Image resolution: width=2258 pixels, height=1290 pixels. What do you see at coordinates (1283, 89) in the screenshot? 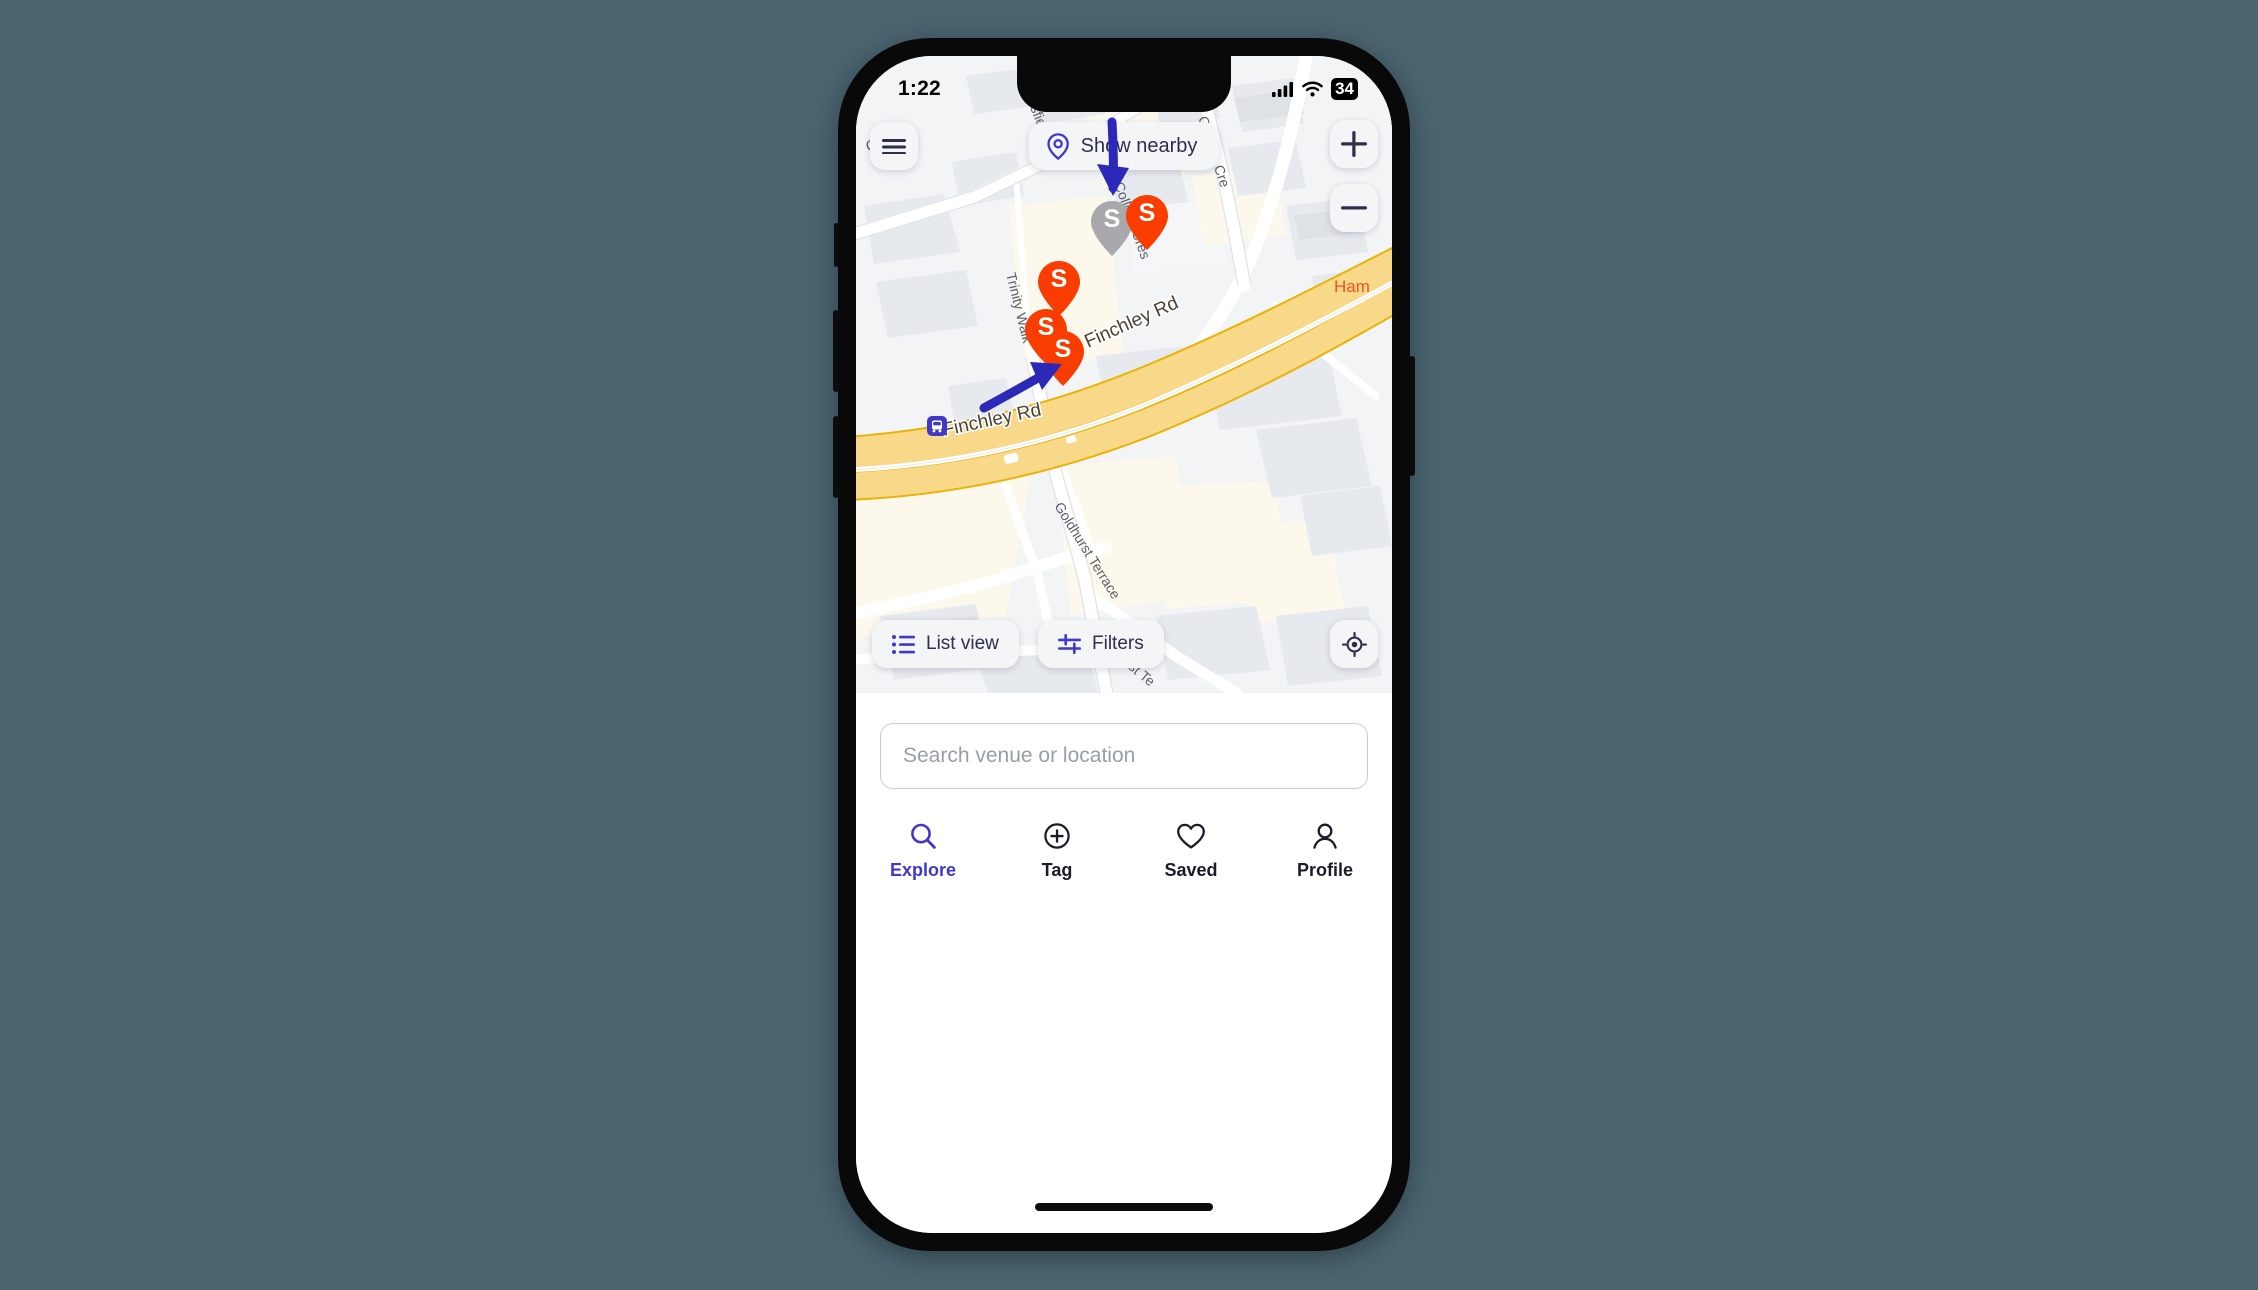
I see `cellular-bars-icon` at bounding box center [1283, 89].